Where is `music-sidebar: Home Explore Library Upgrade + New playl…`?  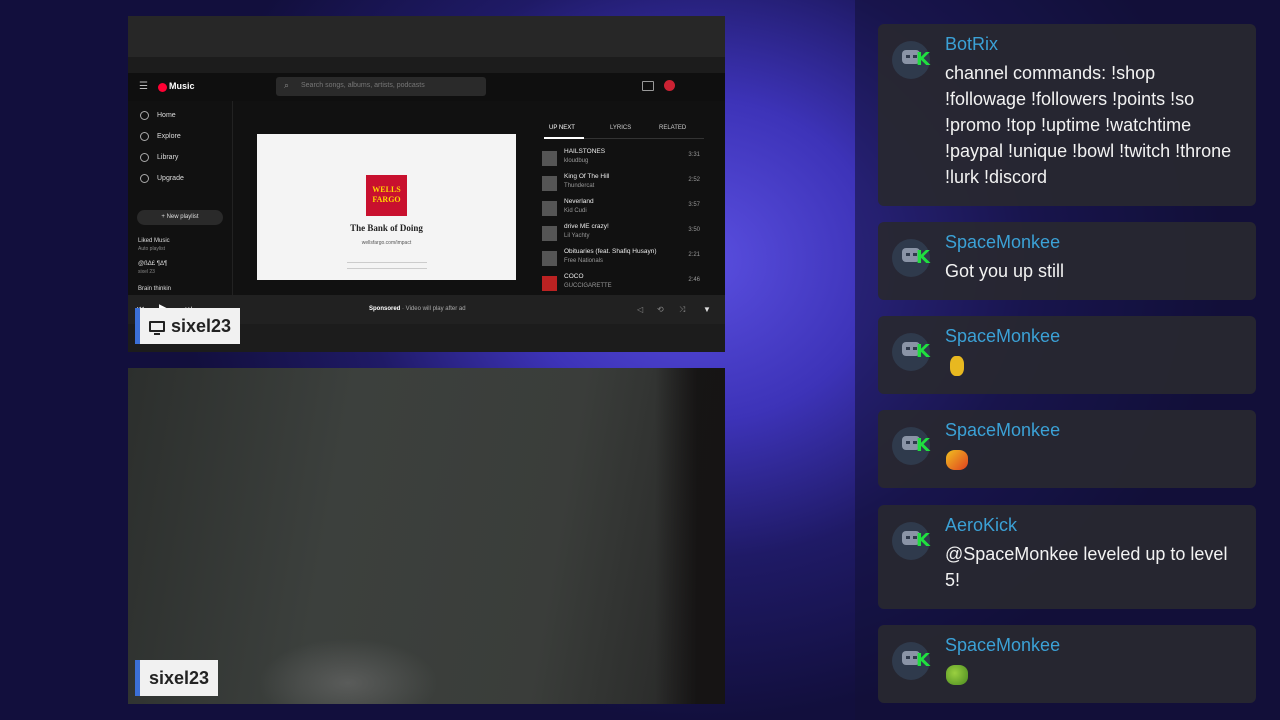 music-sidebar: Home Explore Library Upgrade + New playl… is located at coordinates (180, 198).